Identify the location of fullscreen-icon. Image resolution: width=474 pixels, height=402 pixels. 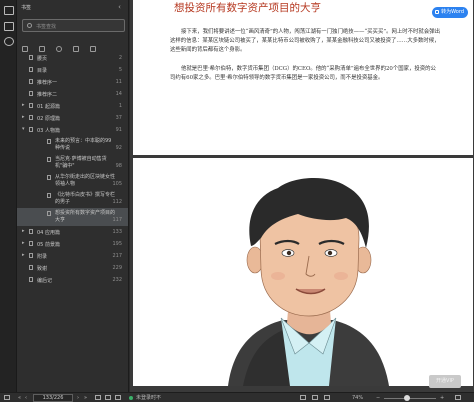
(327, 397).